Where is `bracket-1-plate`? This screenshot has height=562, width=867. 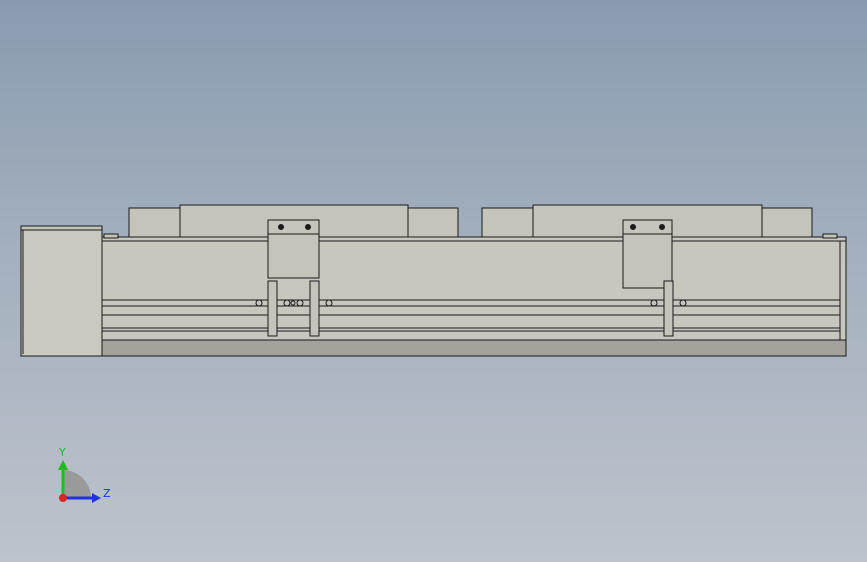 bracket-1-plate is located at coordinates (293, 249).